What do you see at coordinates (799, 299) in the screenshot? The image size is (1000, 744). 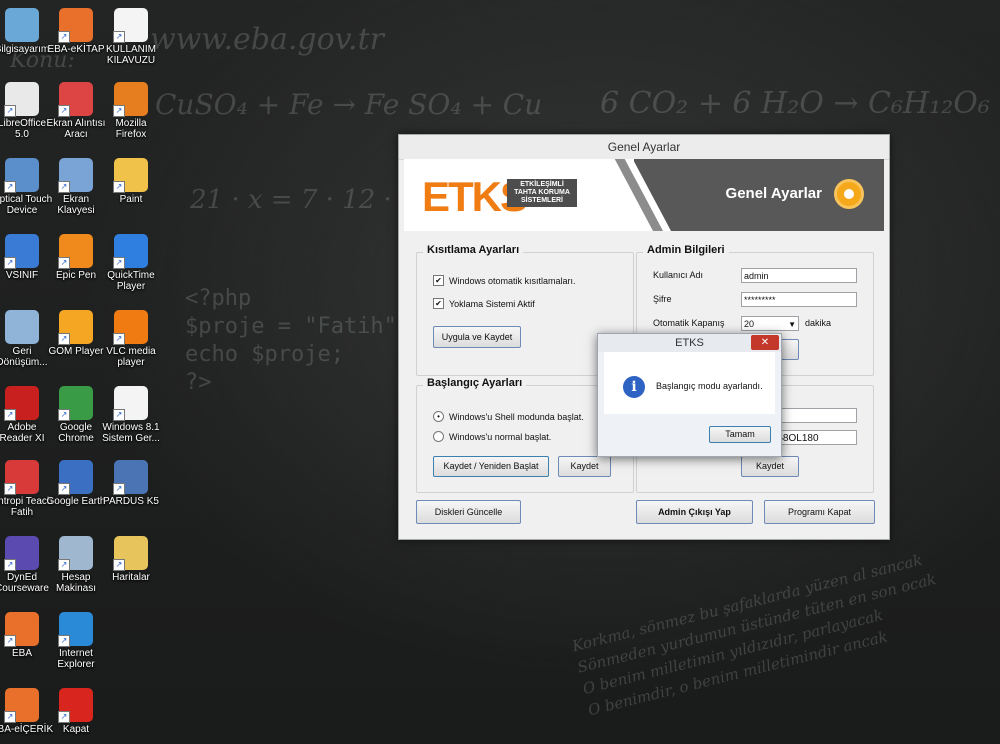 I see `password-field: *********` at bounding box center [799, 299].